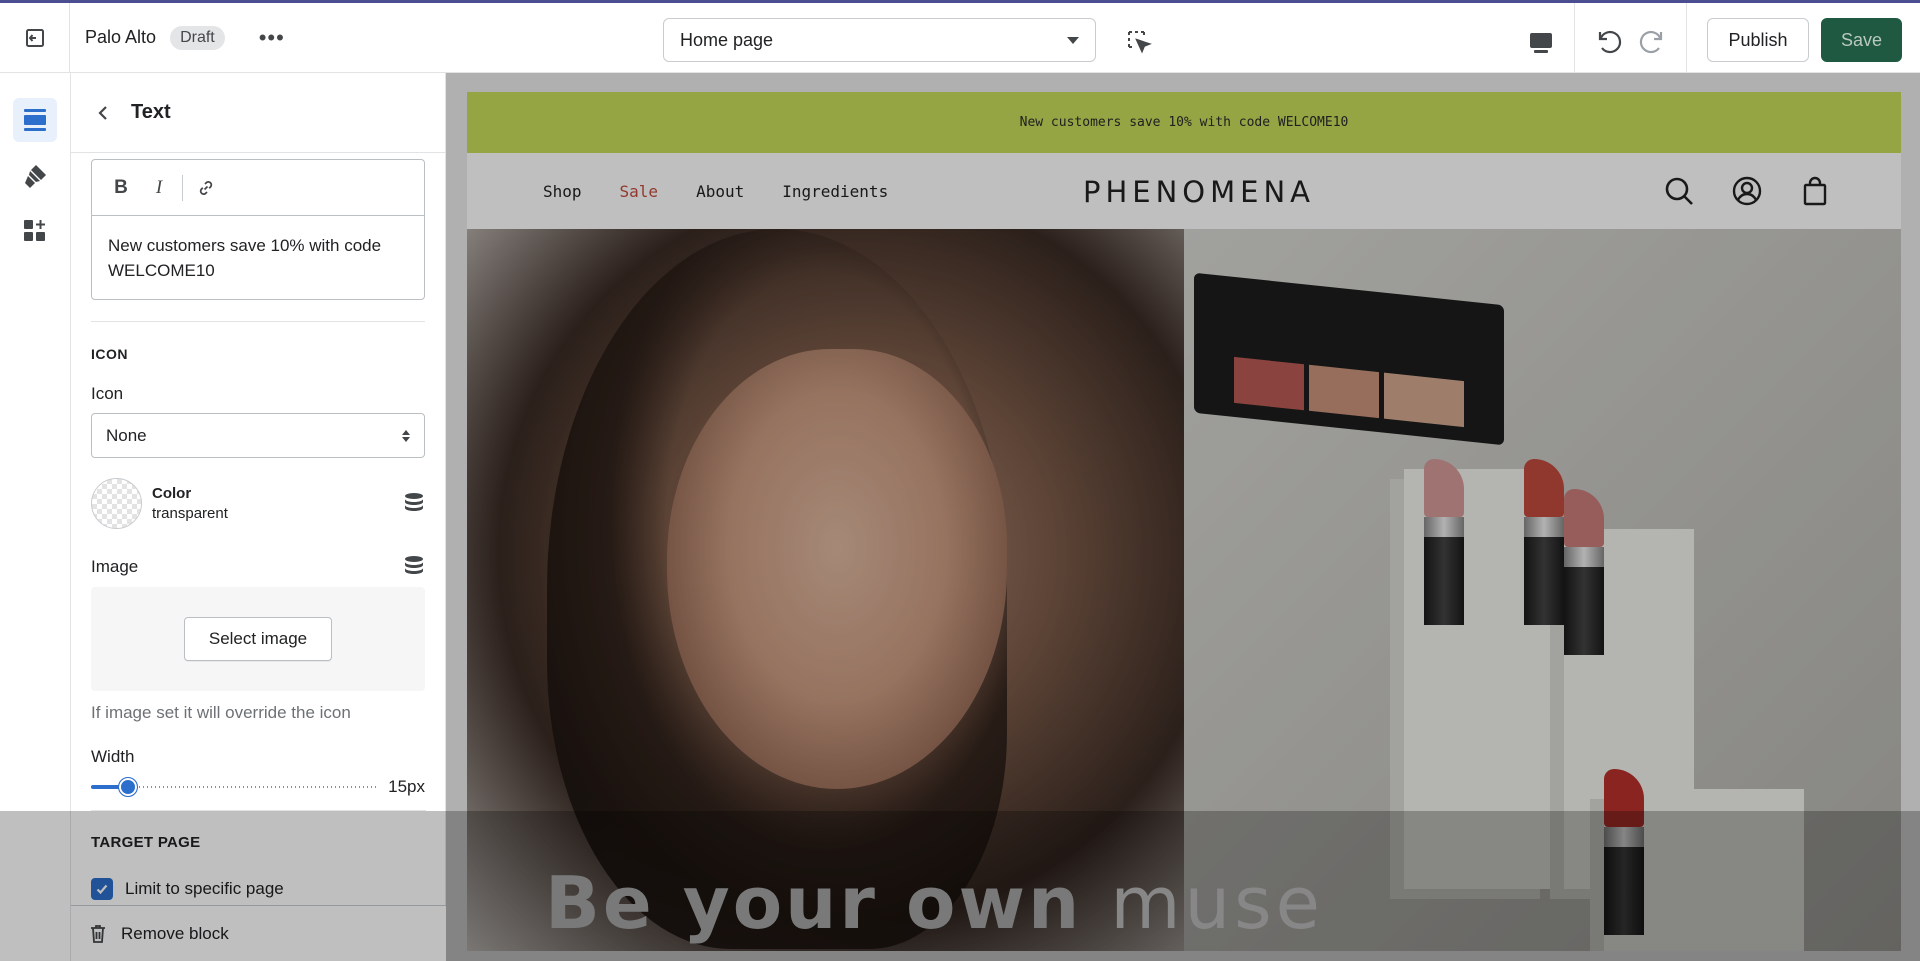 Image resolution: width=1920 pixels, height=961 pixels. I want to click on icon-select-value: None, so click(126, 435).